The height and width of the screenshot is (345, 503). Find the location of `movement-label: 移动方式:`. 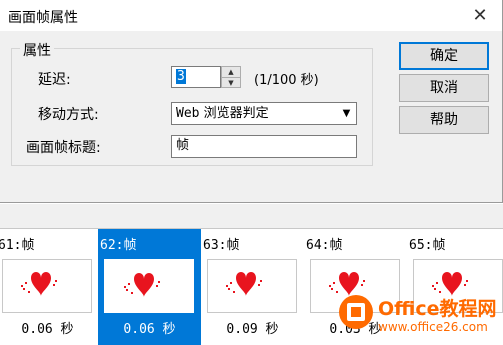

movement-label: 移动方式: is located at coordinates (68, 115).